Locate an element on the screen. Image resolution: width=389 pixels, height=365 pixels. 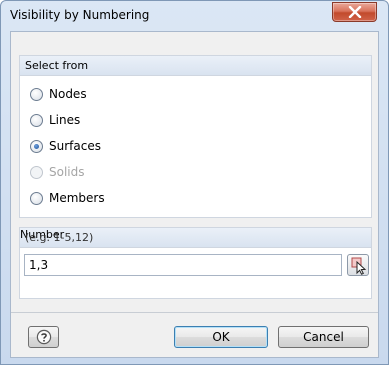
close-button is located at coordinates (354, 12).